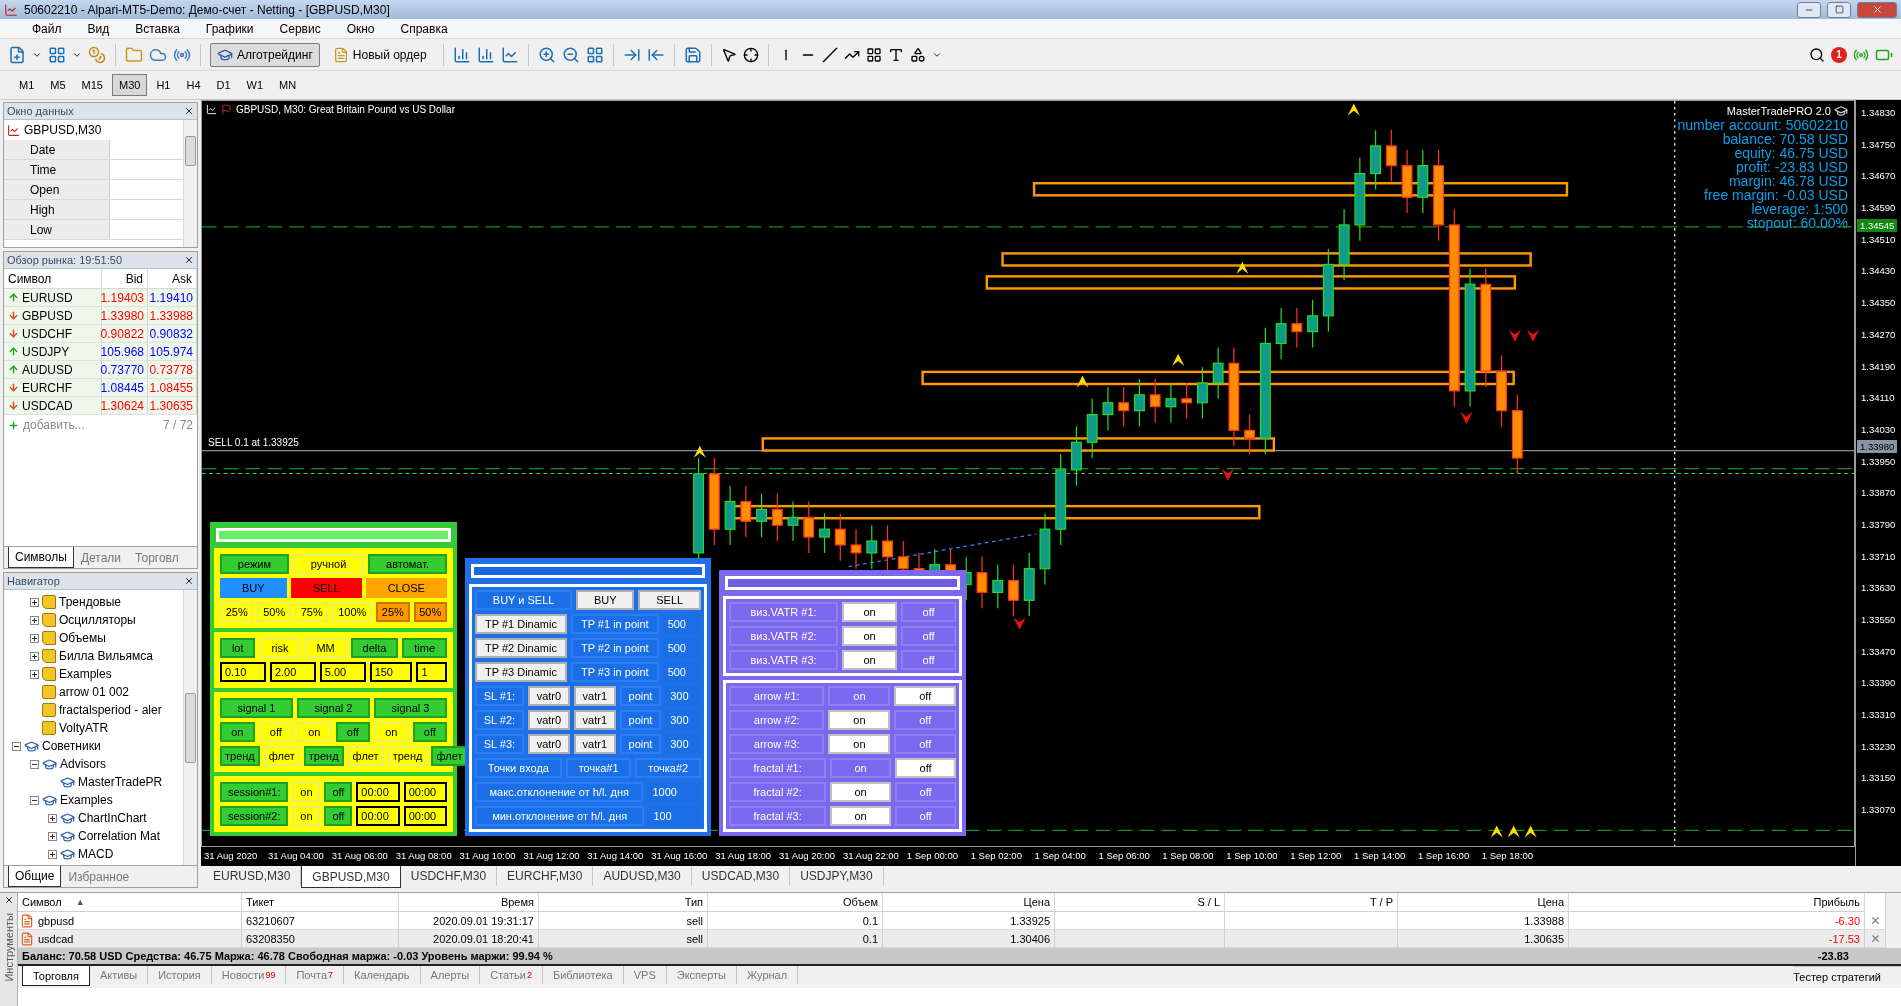 The height and width of the screenshot is (1006, 1901). What do you see at coordinates (157, 558) in the screenshot?
I see `panel-tab: Торговл` at bounding box center [157, 558].